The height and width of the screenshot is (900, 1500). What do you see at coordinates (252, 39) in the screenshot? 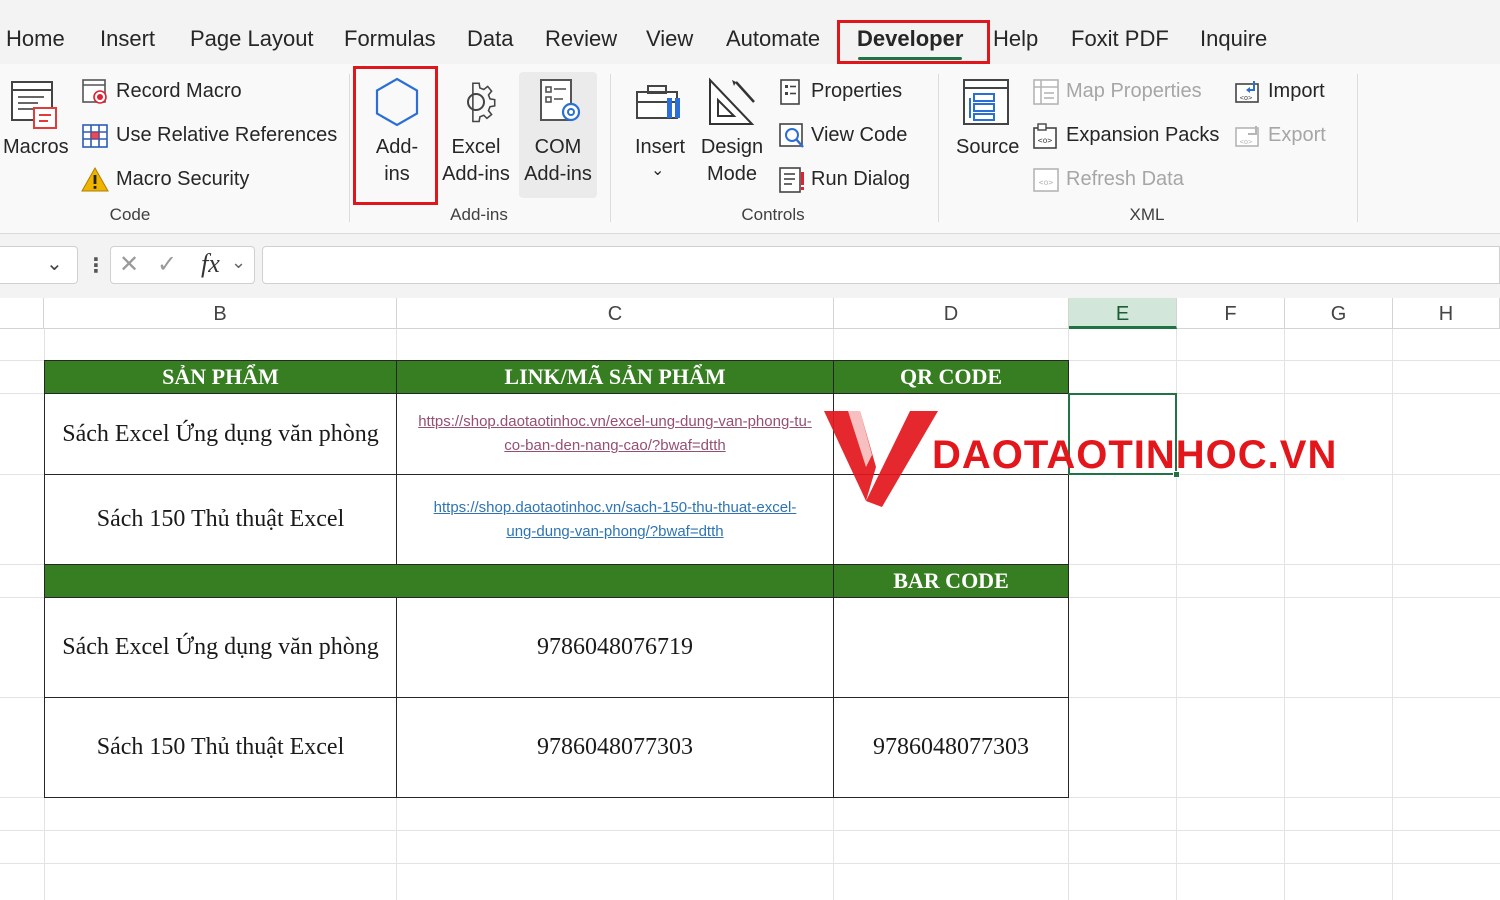
I see `tab-page-layout: Page Layout` at bounding box center [252, 39].